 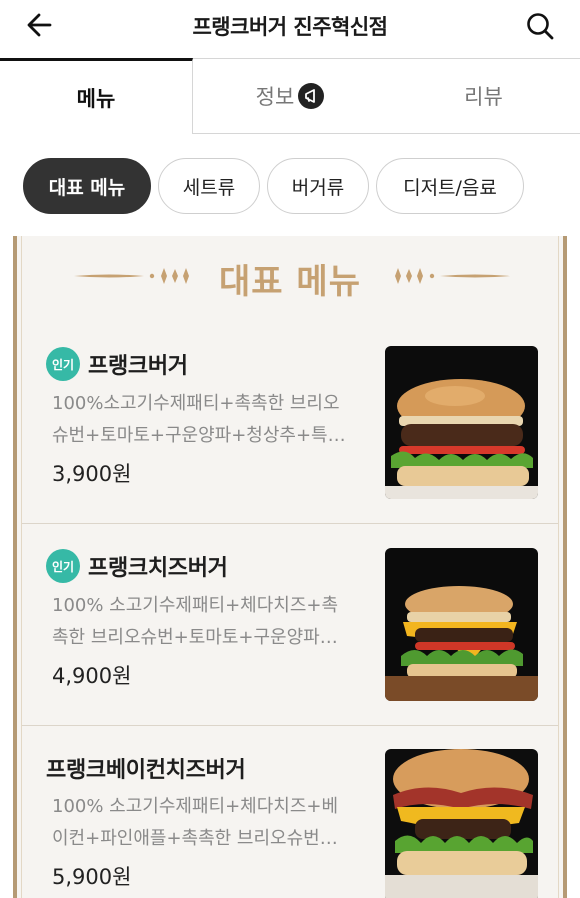 What do you see at coordinates (450, 186) in the screenshot?
I see `chip-dessert-drinks: 디저트/음료` at bounding box center [450, 186].